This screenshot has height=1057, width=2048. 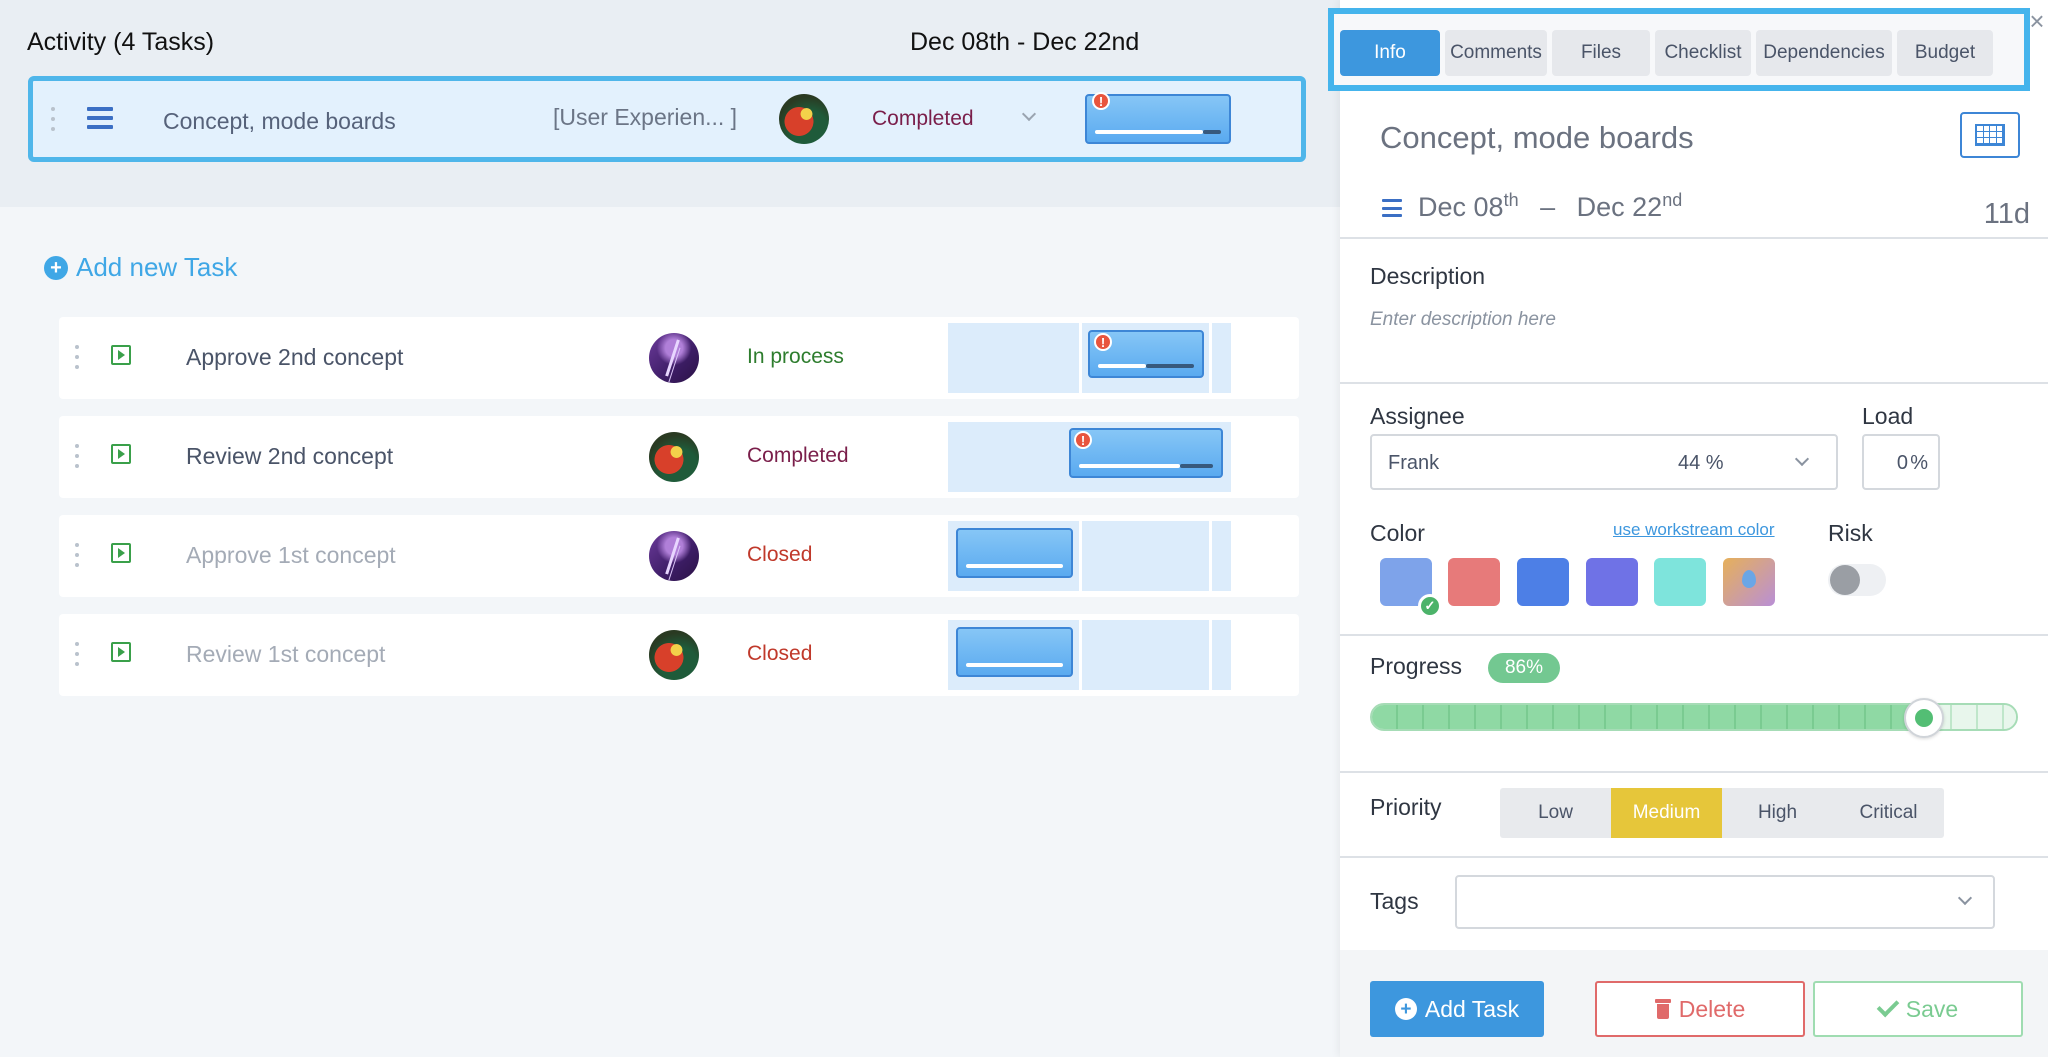 I want to click on parent-task-status: Completed, so click(x=923, y=119).